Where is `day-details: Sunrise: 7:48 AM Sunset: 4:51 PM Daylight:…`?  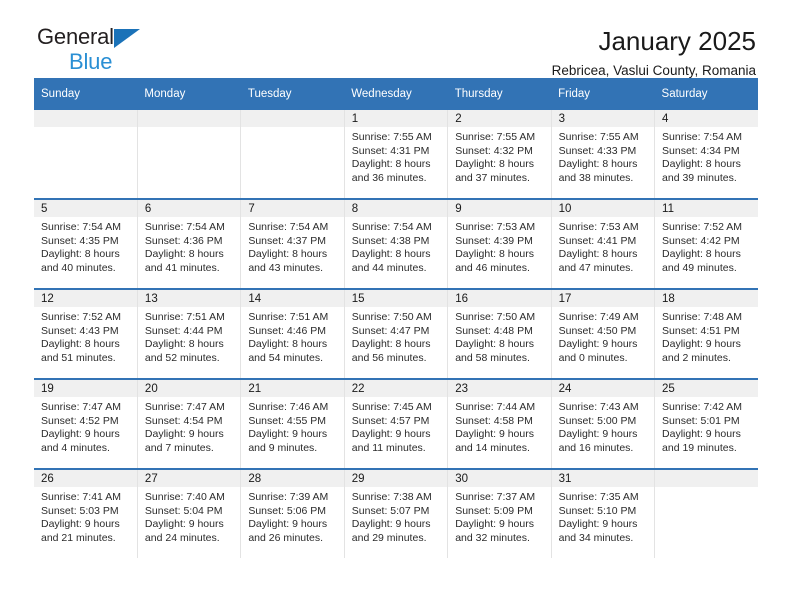 day-details: Sunrise: 7:48 AM Sunset: 4:51 PM Daylight:… is located at coordinates (706, 336).